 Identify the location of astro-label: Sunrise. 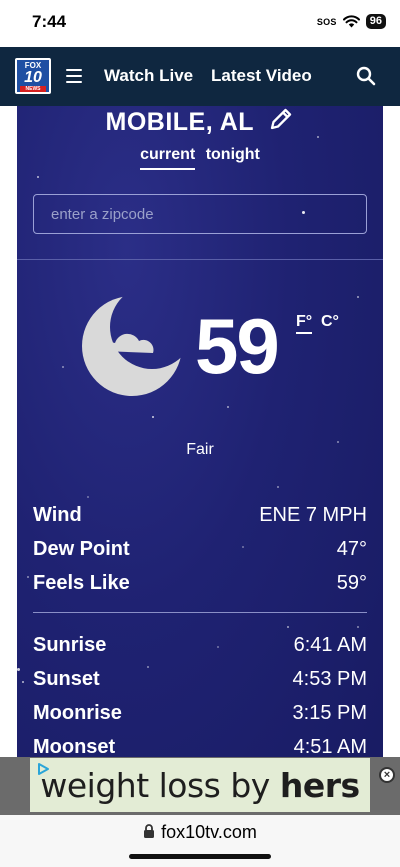
(70, 645).